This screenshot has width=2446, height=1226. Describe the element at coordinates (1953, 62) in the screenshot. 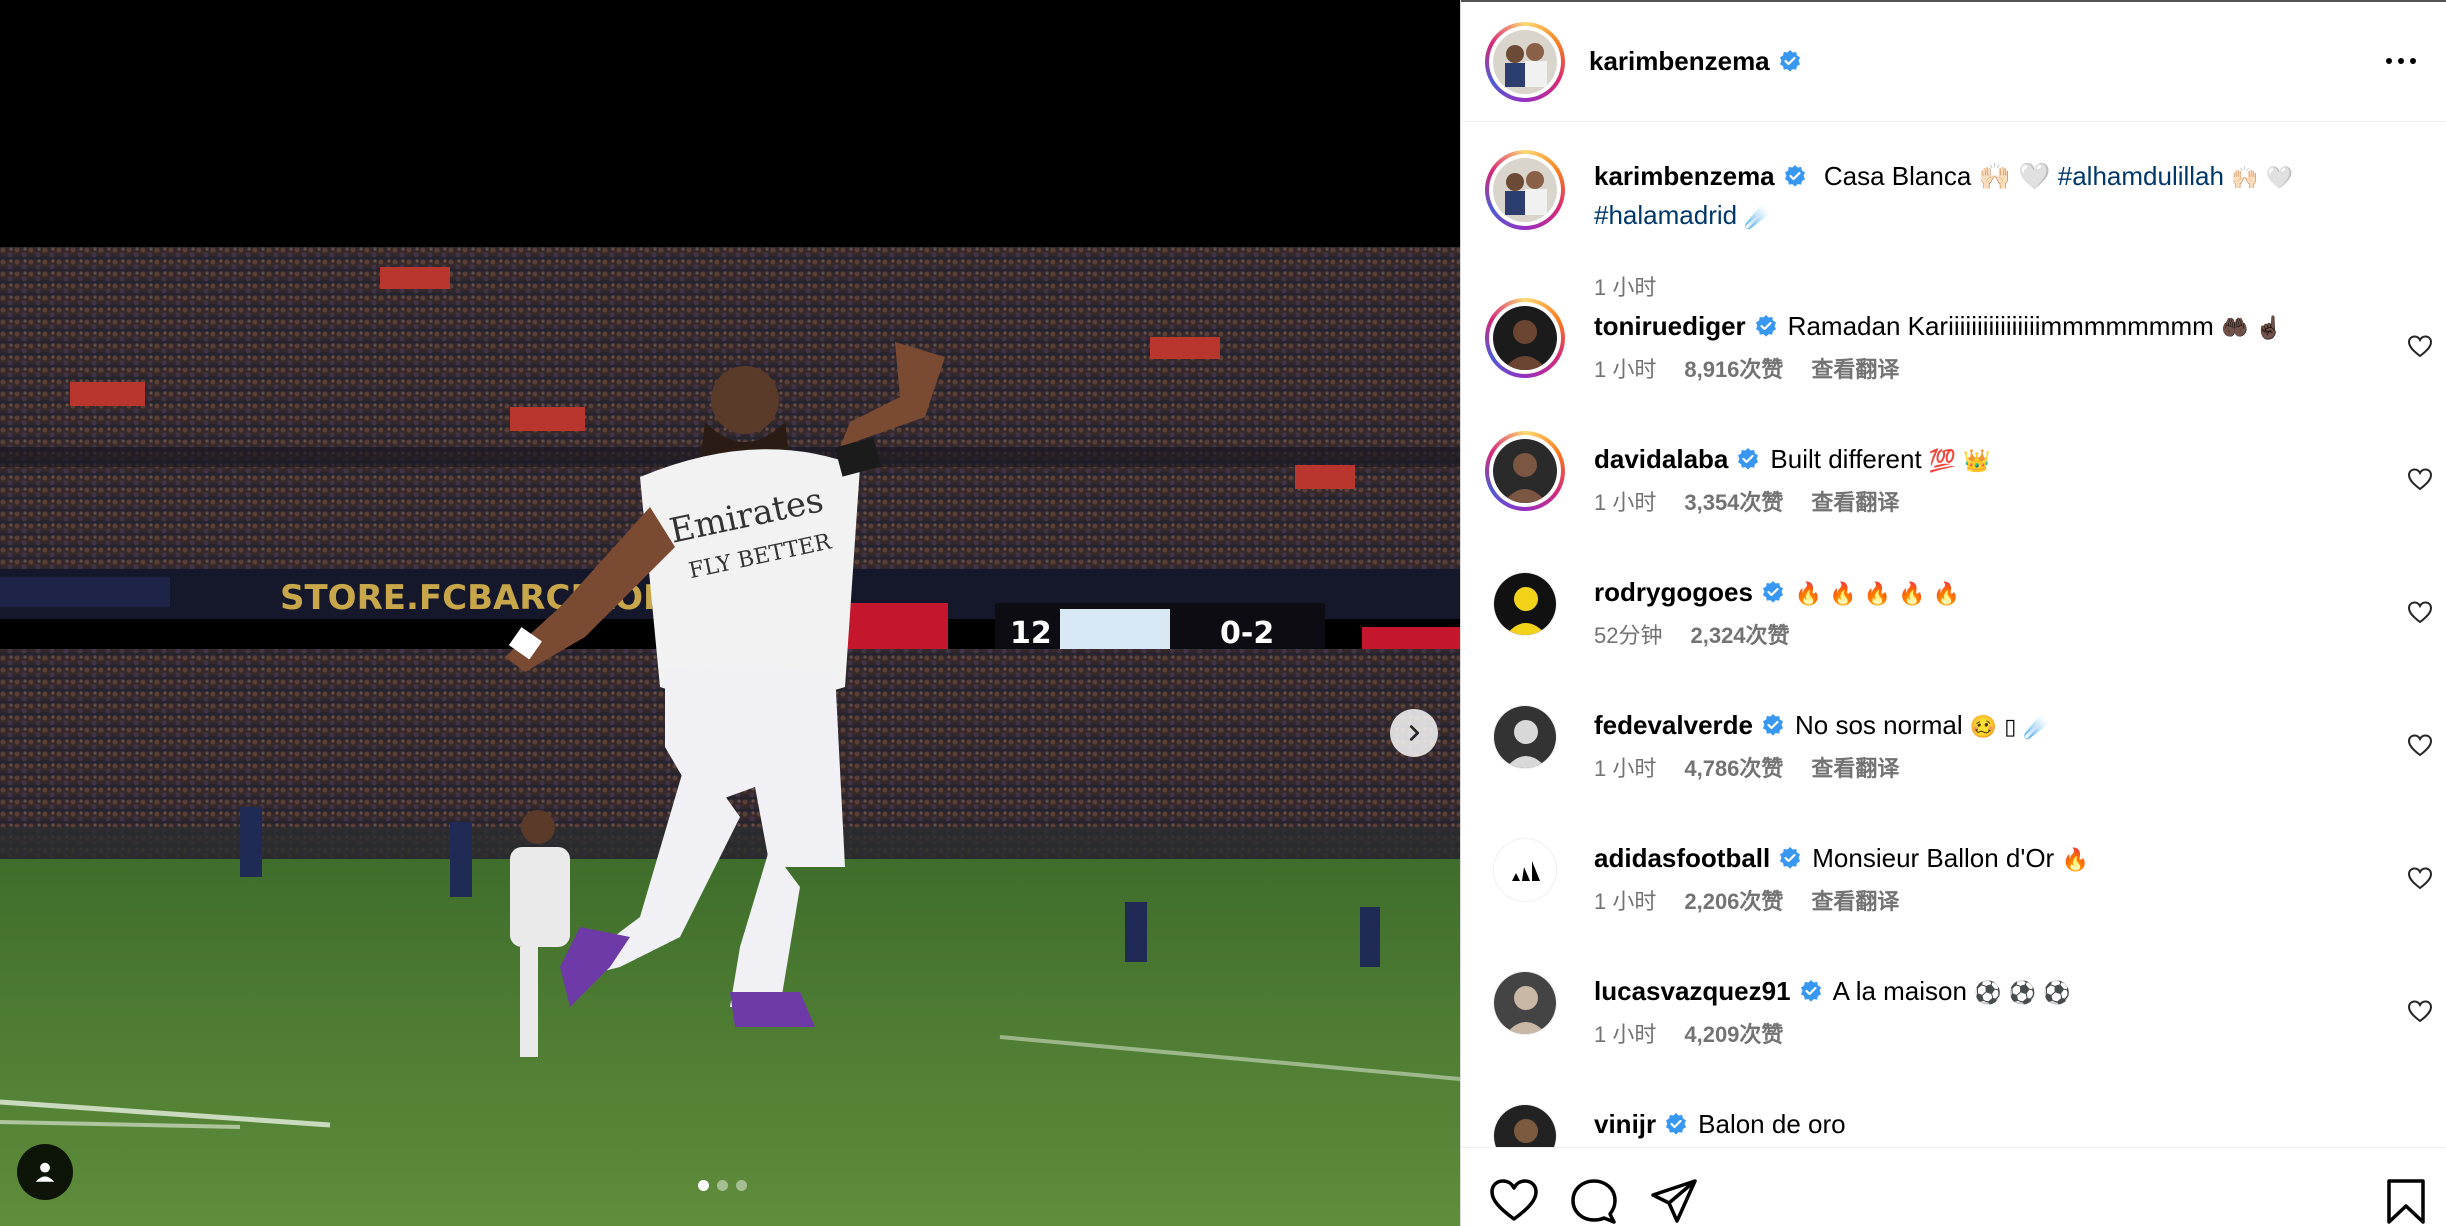

I see `post-header: karimbenzema` at that location.